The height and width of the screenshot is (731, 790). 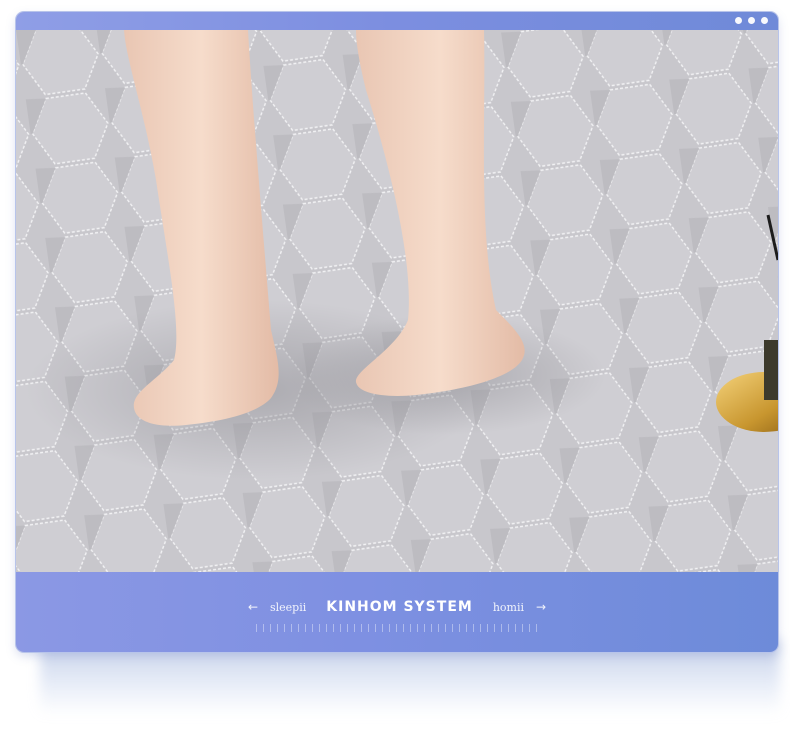 I want to click on banner-title: KINHOM SYSTEM, so click(x=399, y=607).